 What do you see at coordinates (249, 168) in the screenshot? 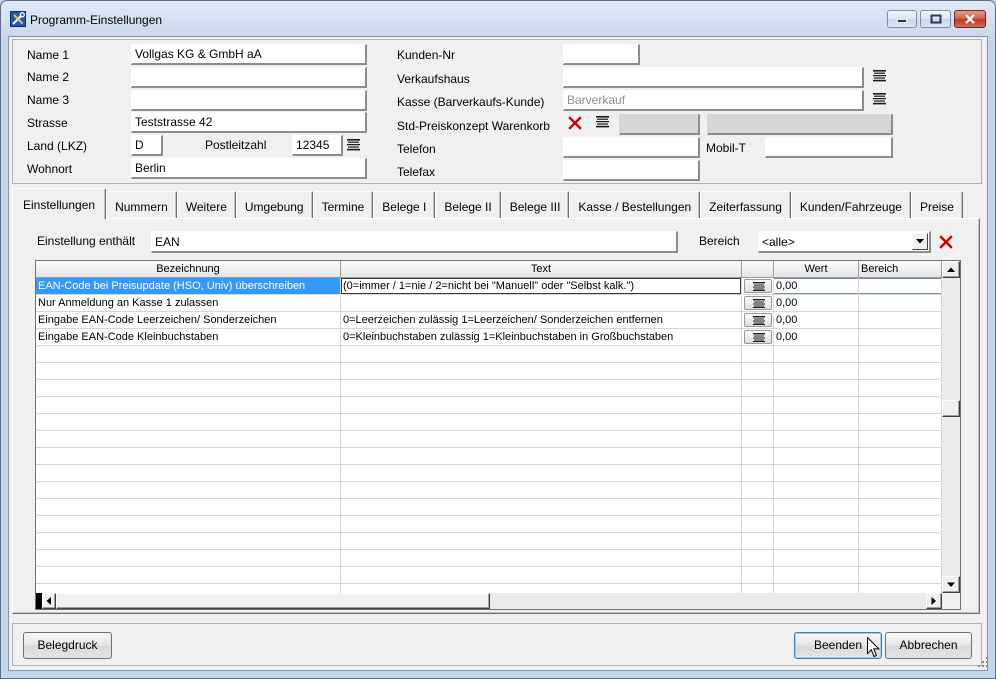
I see `wohnort-field` at bounding box center [249, 168].